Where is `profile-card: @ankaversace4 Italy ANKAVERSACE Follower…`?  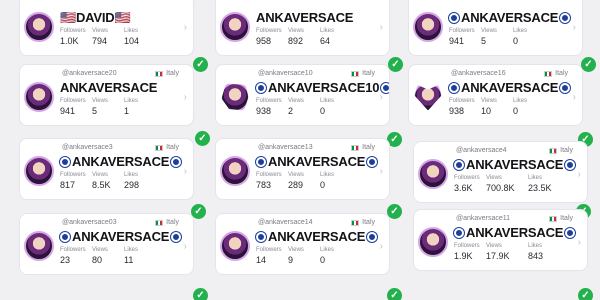 profile-card: @ankaversace4 Italy ANKAVERSACE Follower… is located at coordinates (500, 172).